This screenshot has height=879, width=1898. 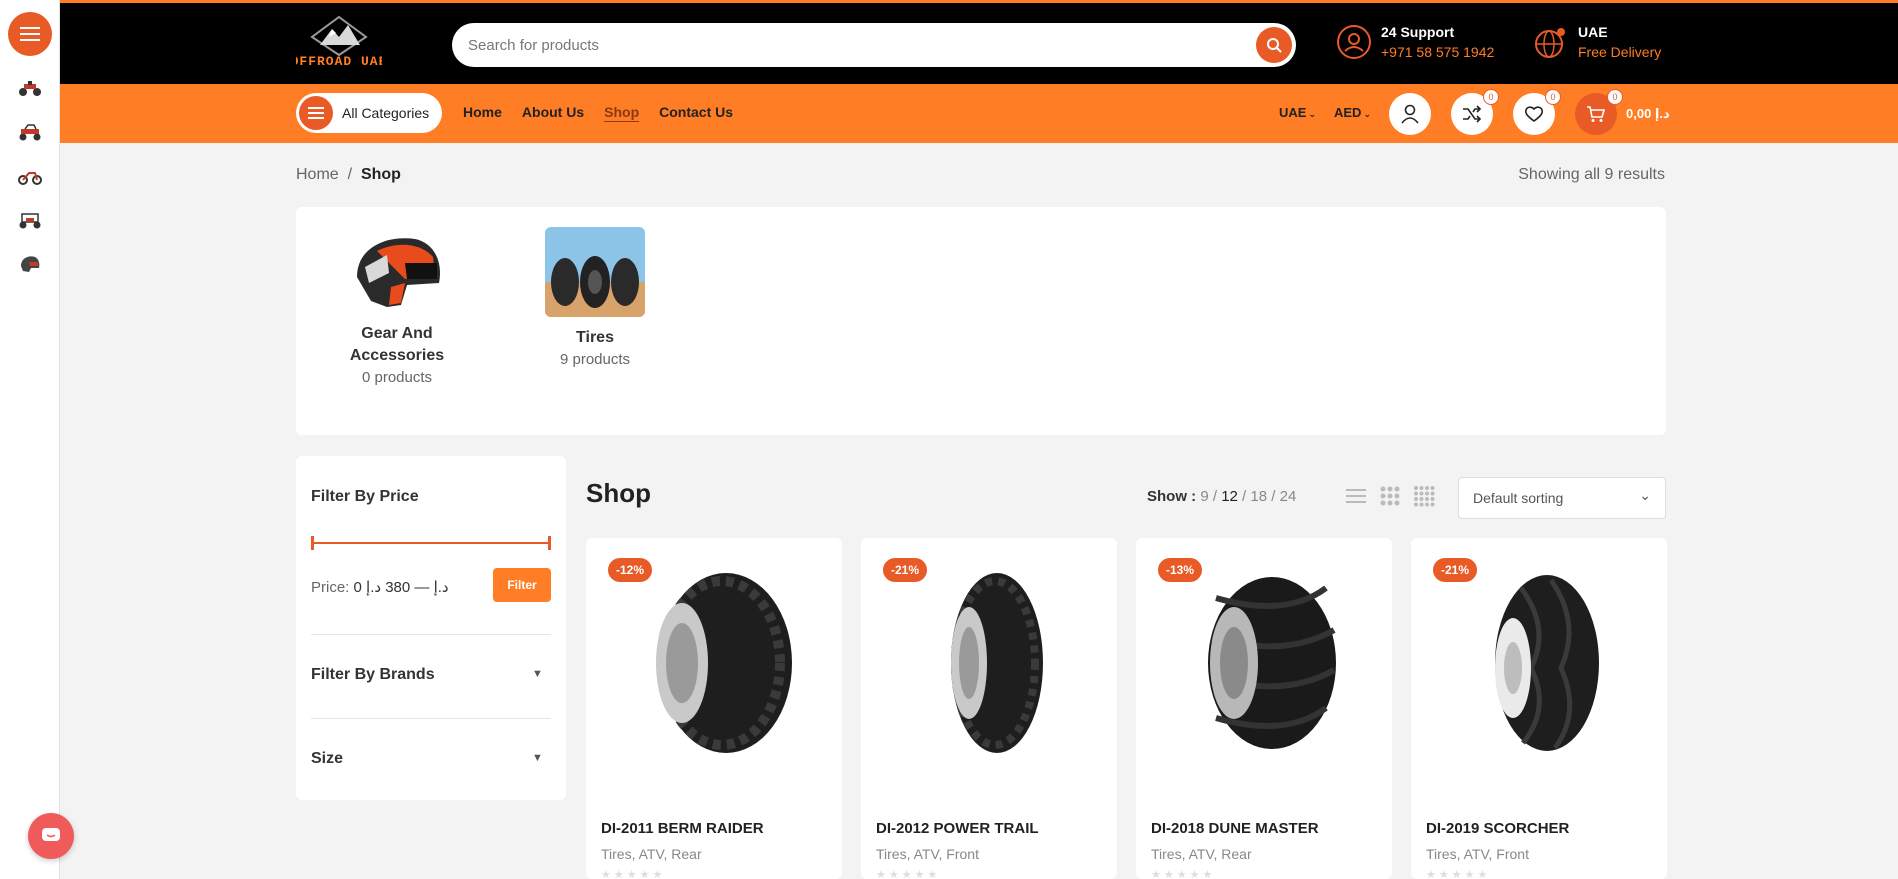 I want to click on country-selector: UAE, so click(x=1297, y=112).